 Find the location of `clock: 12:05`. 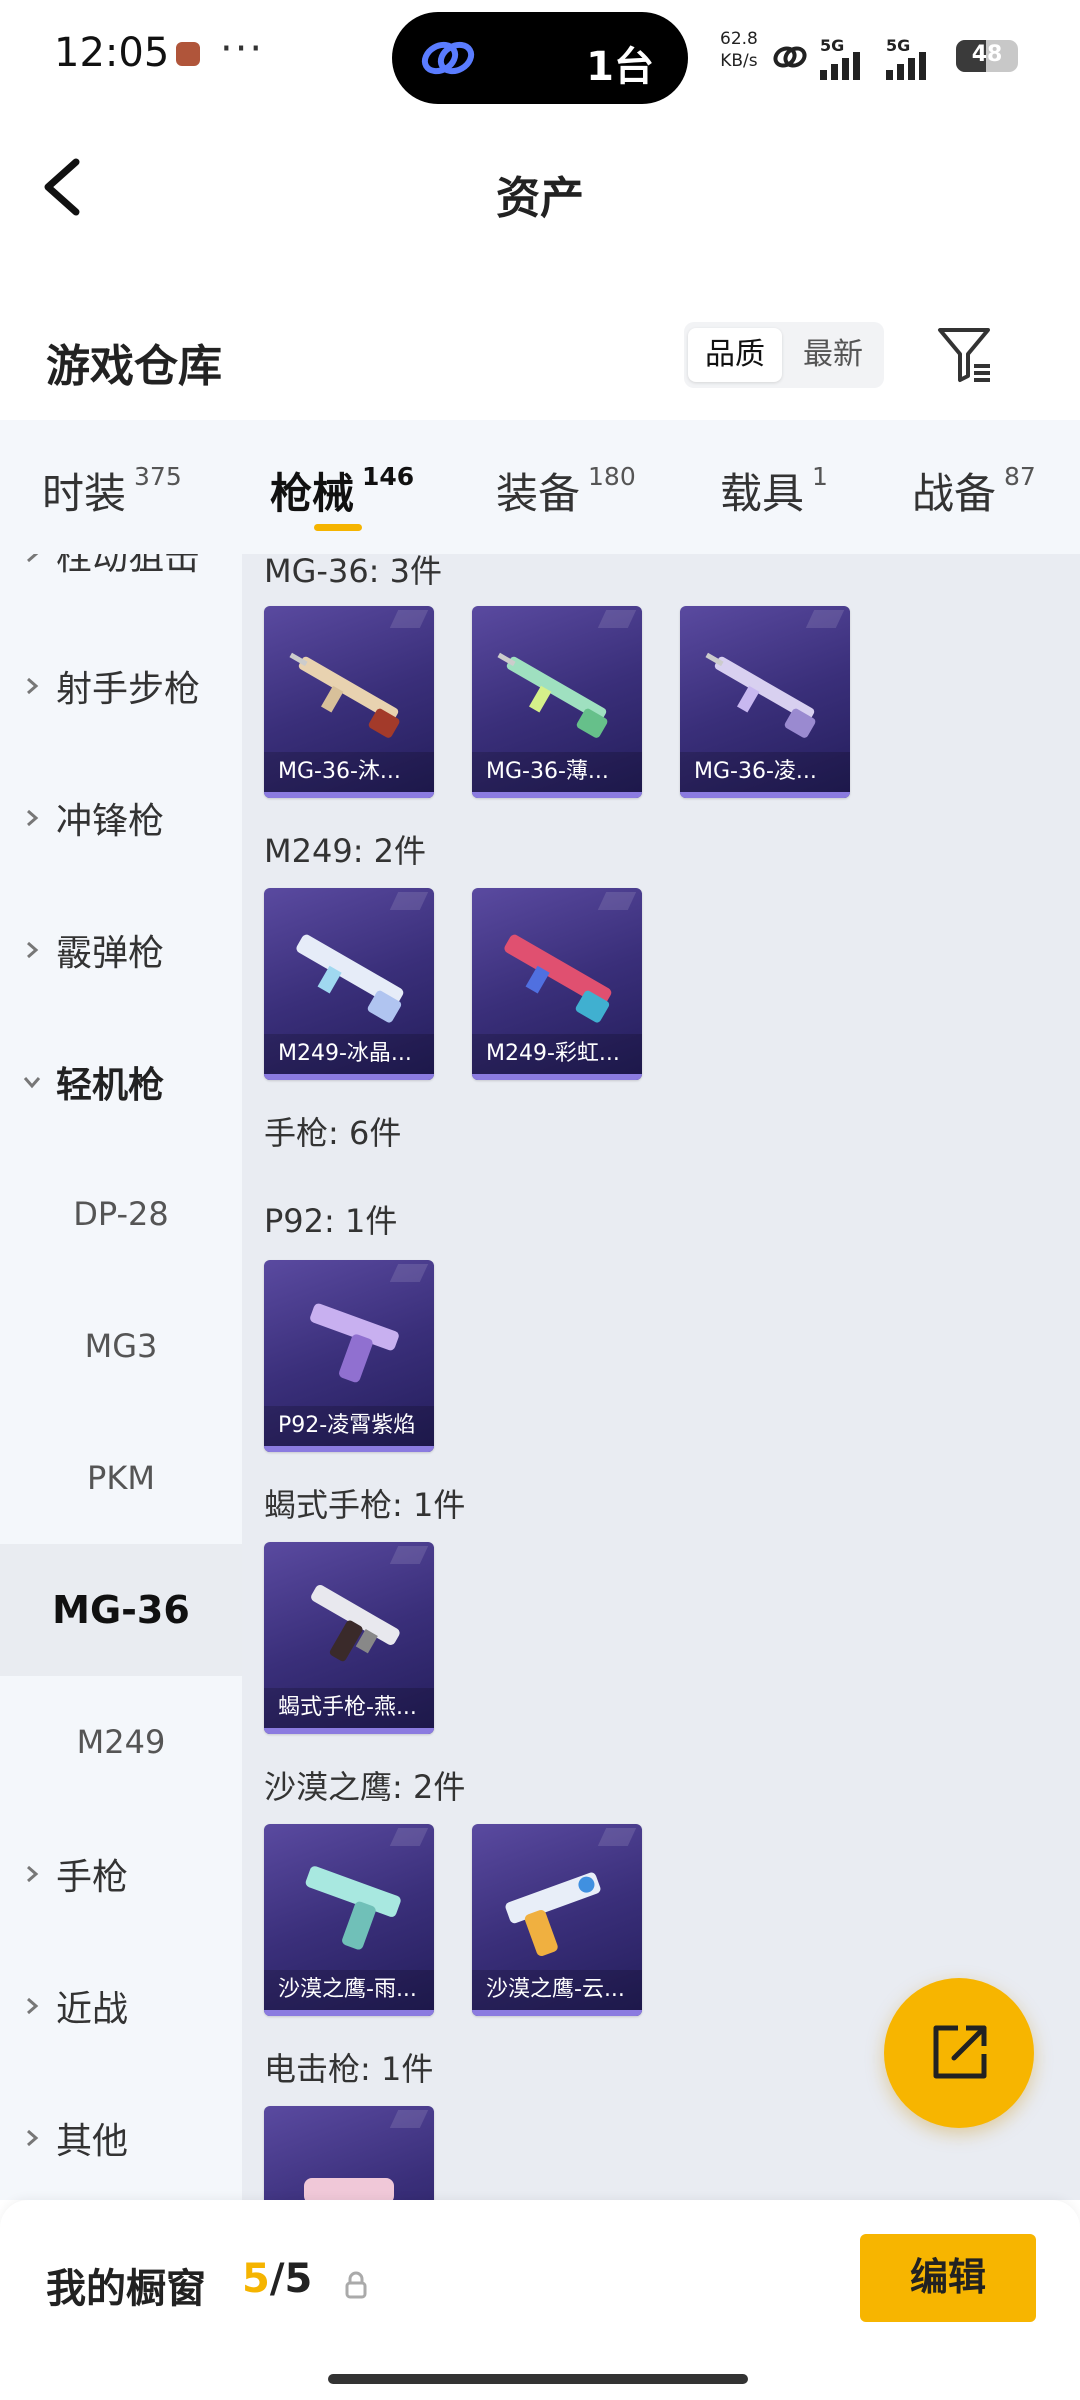

clock: 12:05 is located at coordinates (112, 53).